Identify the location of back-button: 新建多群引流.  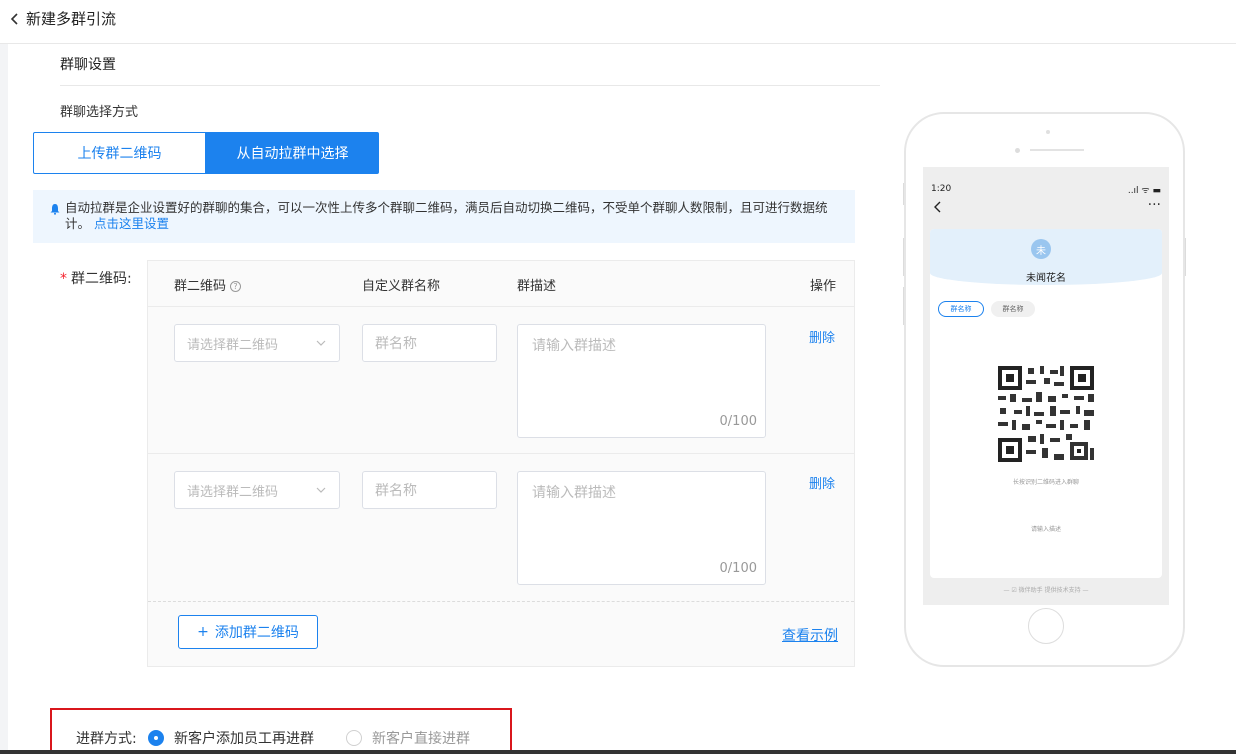
(62, 18).